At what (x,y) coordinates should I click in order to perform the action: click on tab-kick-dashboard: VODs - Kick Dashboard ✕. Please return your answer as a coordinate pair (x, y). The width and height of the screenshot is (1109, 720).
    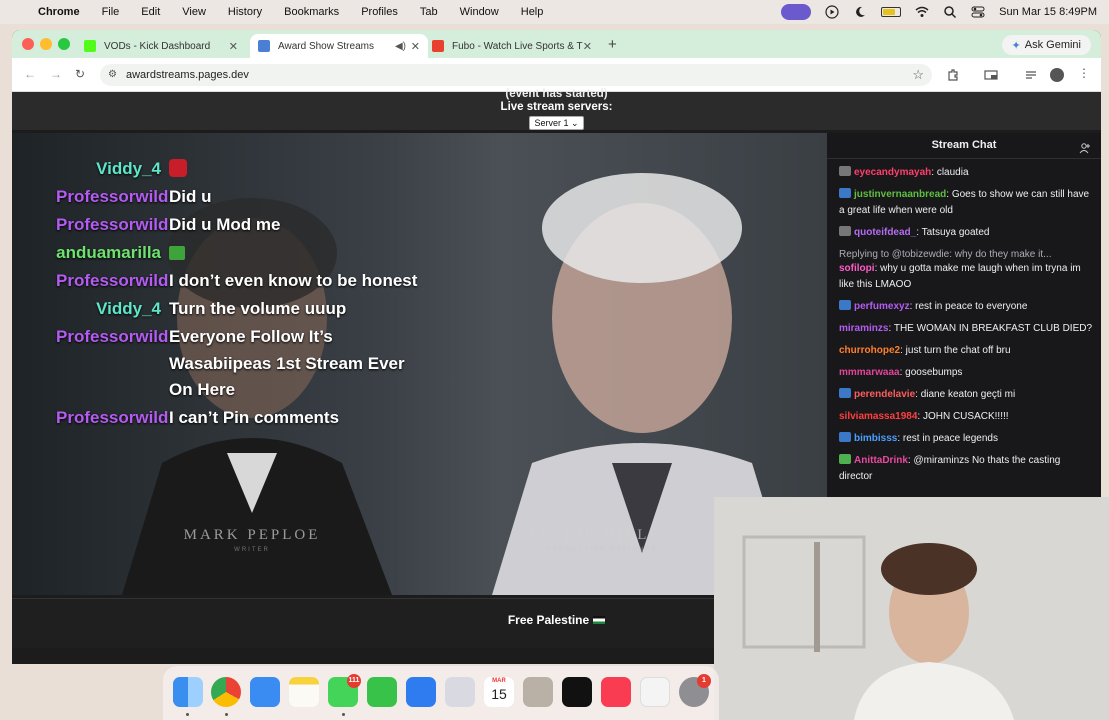
    Looking at the image, I should click on (161, 46).